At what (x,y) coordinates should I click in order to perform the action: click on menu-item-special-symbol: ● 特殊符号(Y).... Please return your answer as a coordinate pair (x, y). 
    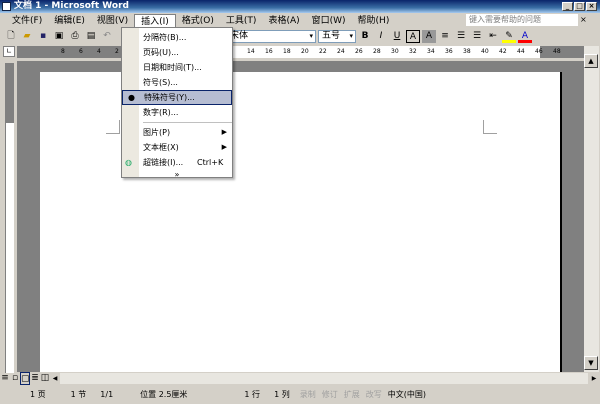
    Looking at the image, I should click on (177, 97).